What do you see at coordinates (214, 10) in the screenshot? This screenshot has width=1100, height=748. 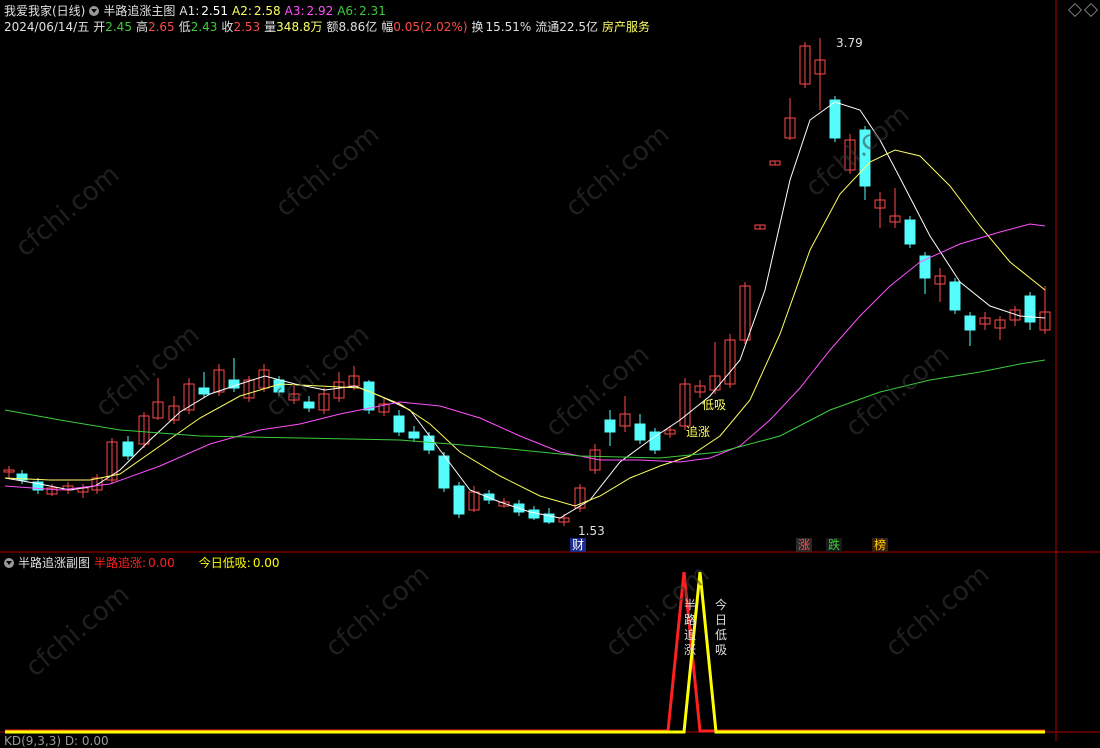 I see `a1-value: 2.51` at bounding box center [214, 10].